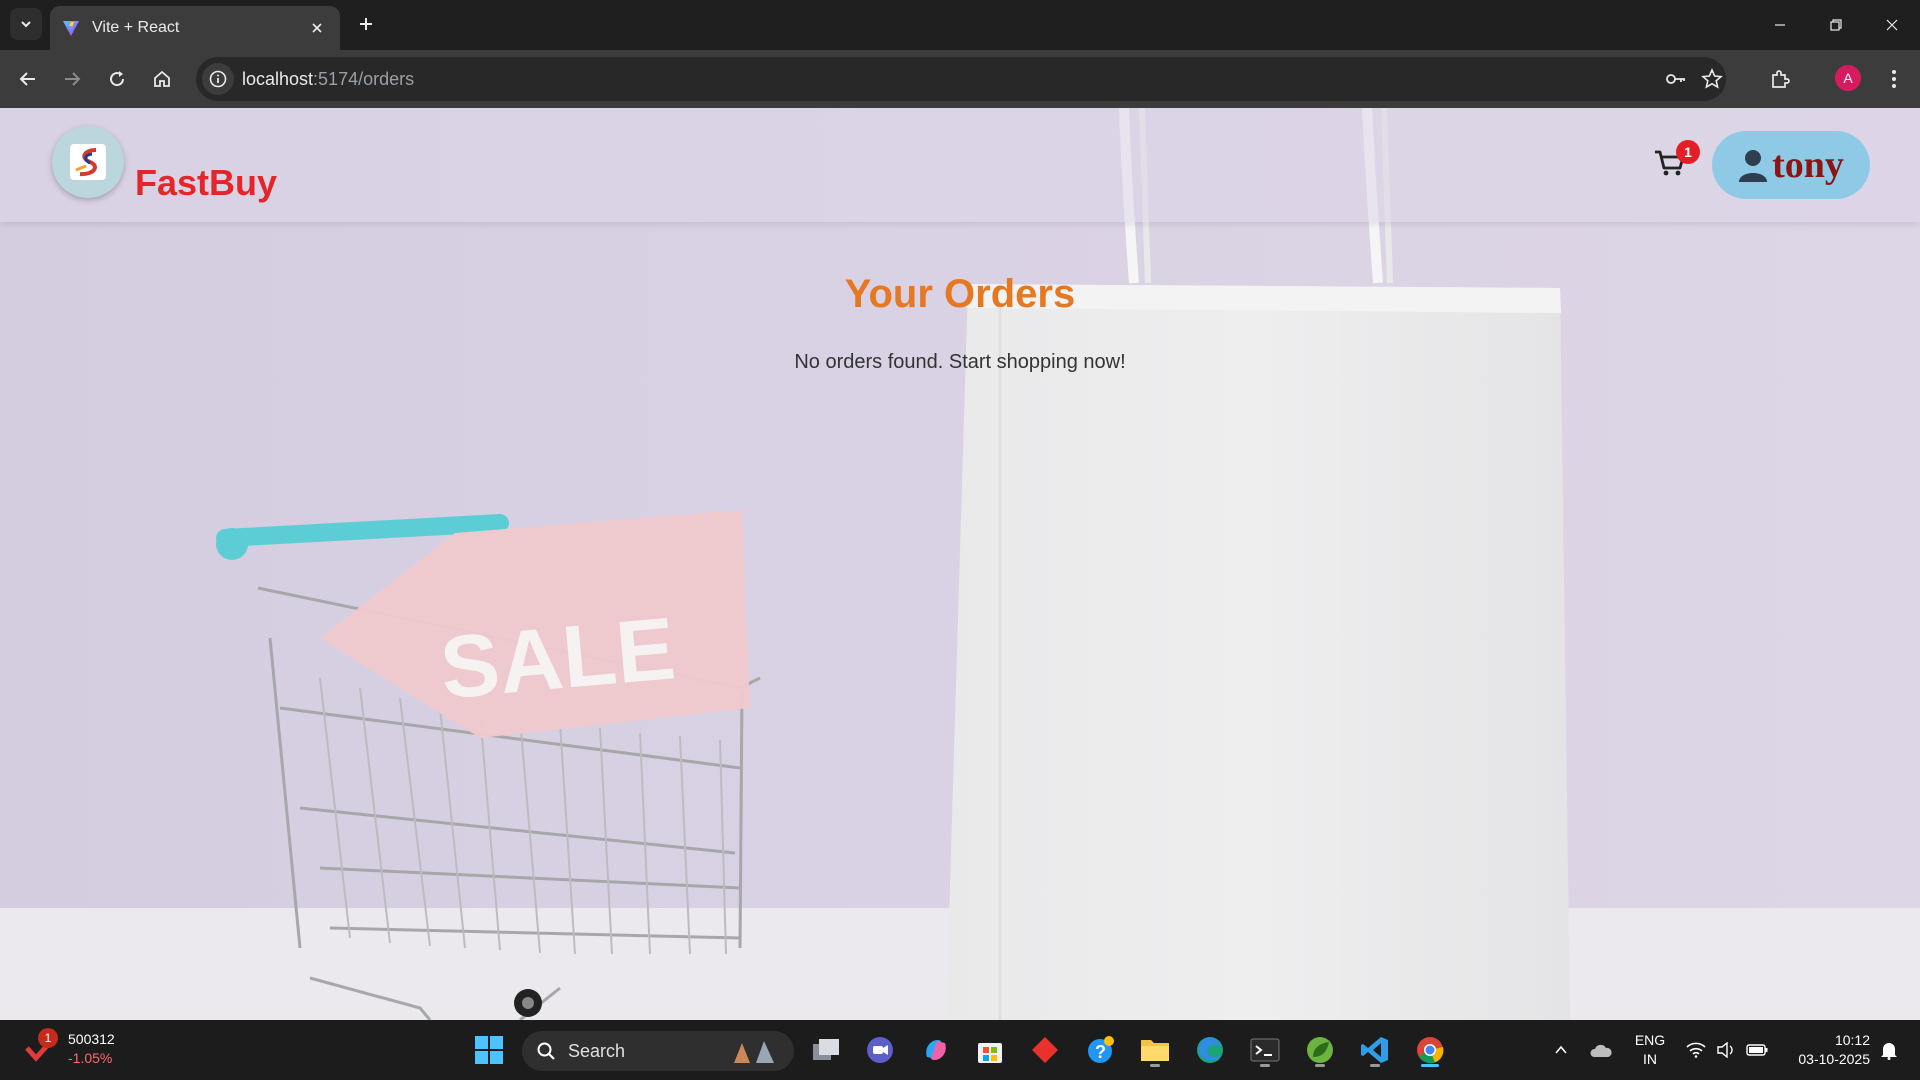 The image size is (1920, 1080). What do you see at coordinates (90, 1058) in the screenshot?
I see `widget-change: -1.05%` at bounding box center [90, 1058].